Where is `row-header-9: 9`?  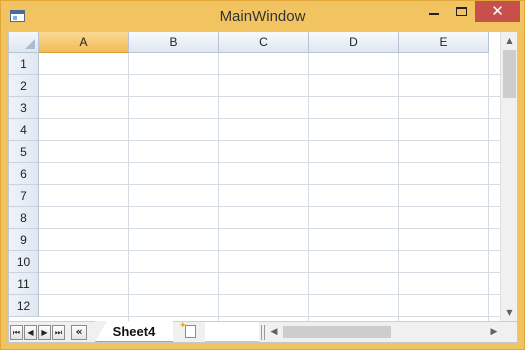
row-header-9: 9 is located at coordinates (24, 240).